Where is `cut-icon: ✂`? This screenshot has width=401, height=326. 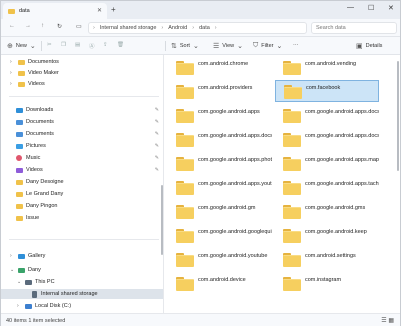
cut-icon: ✂ is located at coordinates (49, 45).